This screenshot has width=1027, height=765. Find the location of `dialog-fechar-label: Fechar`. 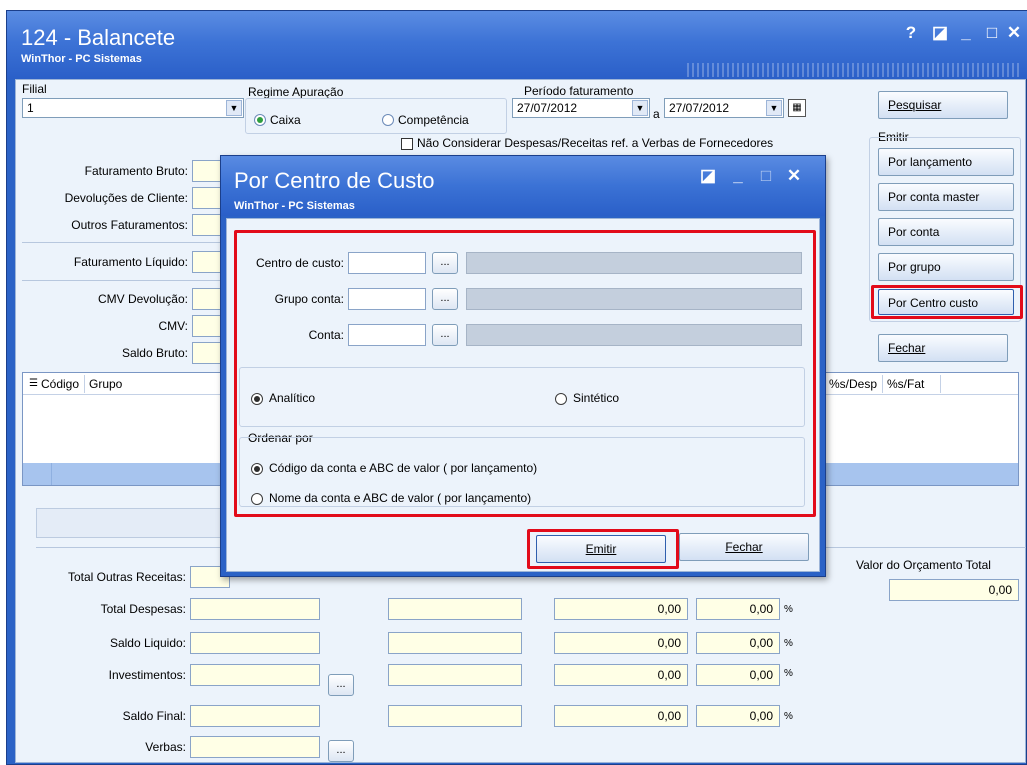

dialog-fechar-label: Fechar is located at coordinates (744, 547).